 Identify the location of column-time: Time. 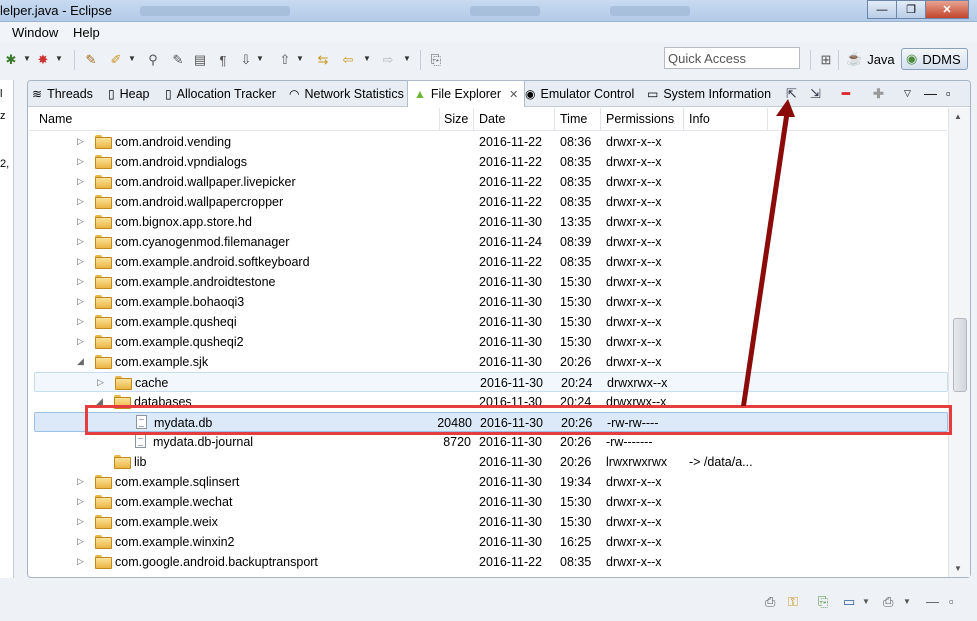
(573, 119).